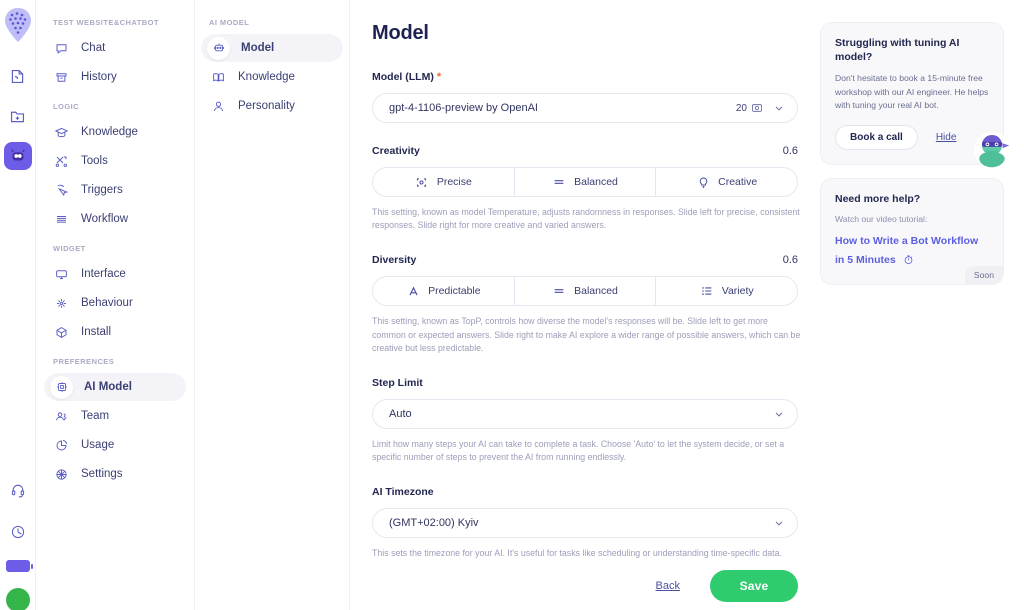 This screenshot has height=610, width=1024. What do you see at coordinates (454, 182) in the screenshot?
I see `creativity-option-label: Precise` at bounding box center [454, 182].